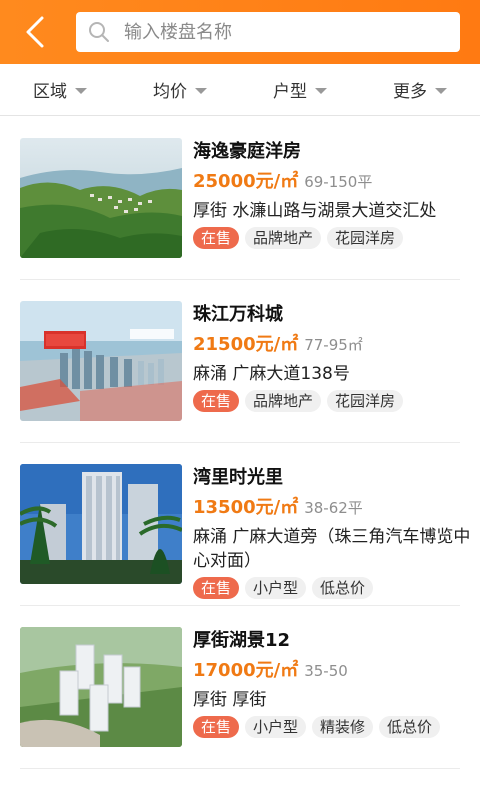 This screenshot has height=800, width=480. I want to click on filter-label: 区域, so click(50, 92).